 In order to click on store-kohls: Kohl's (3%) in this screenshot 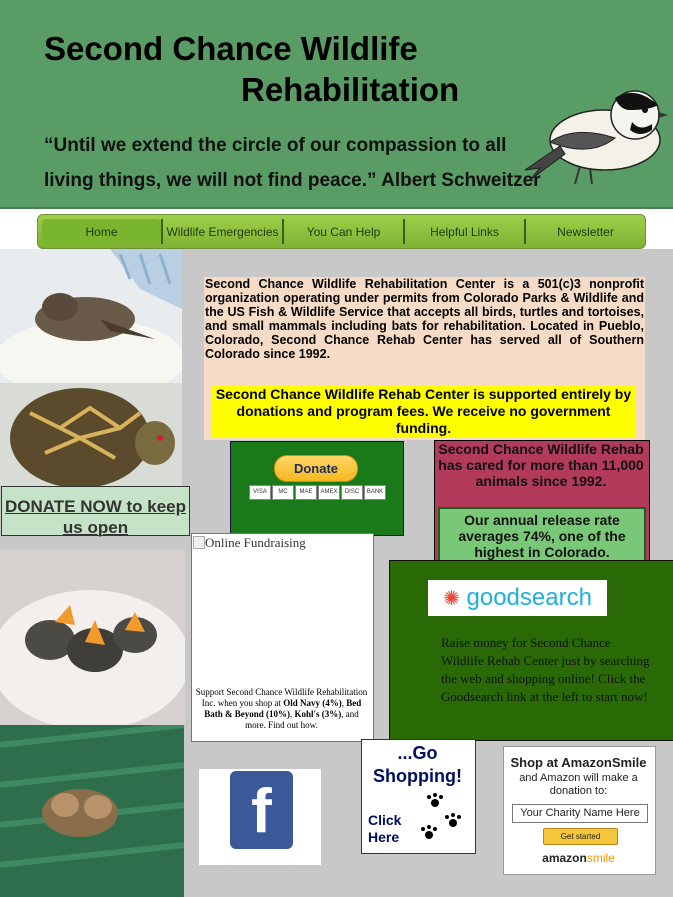, I will do `click(318, 714)`.